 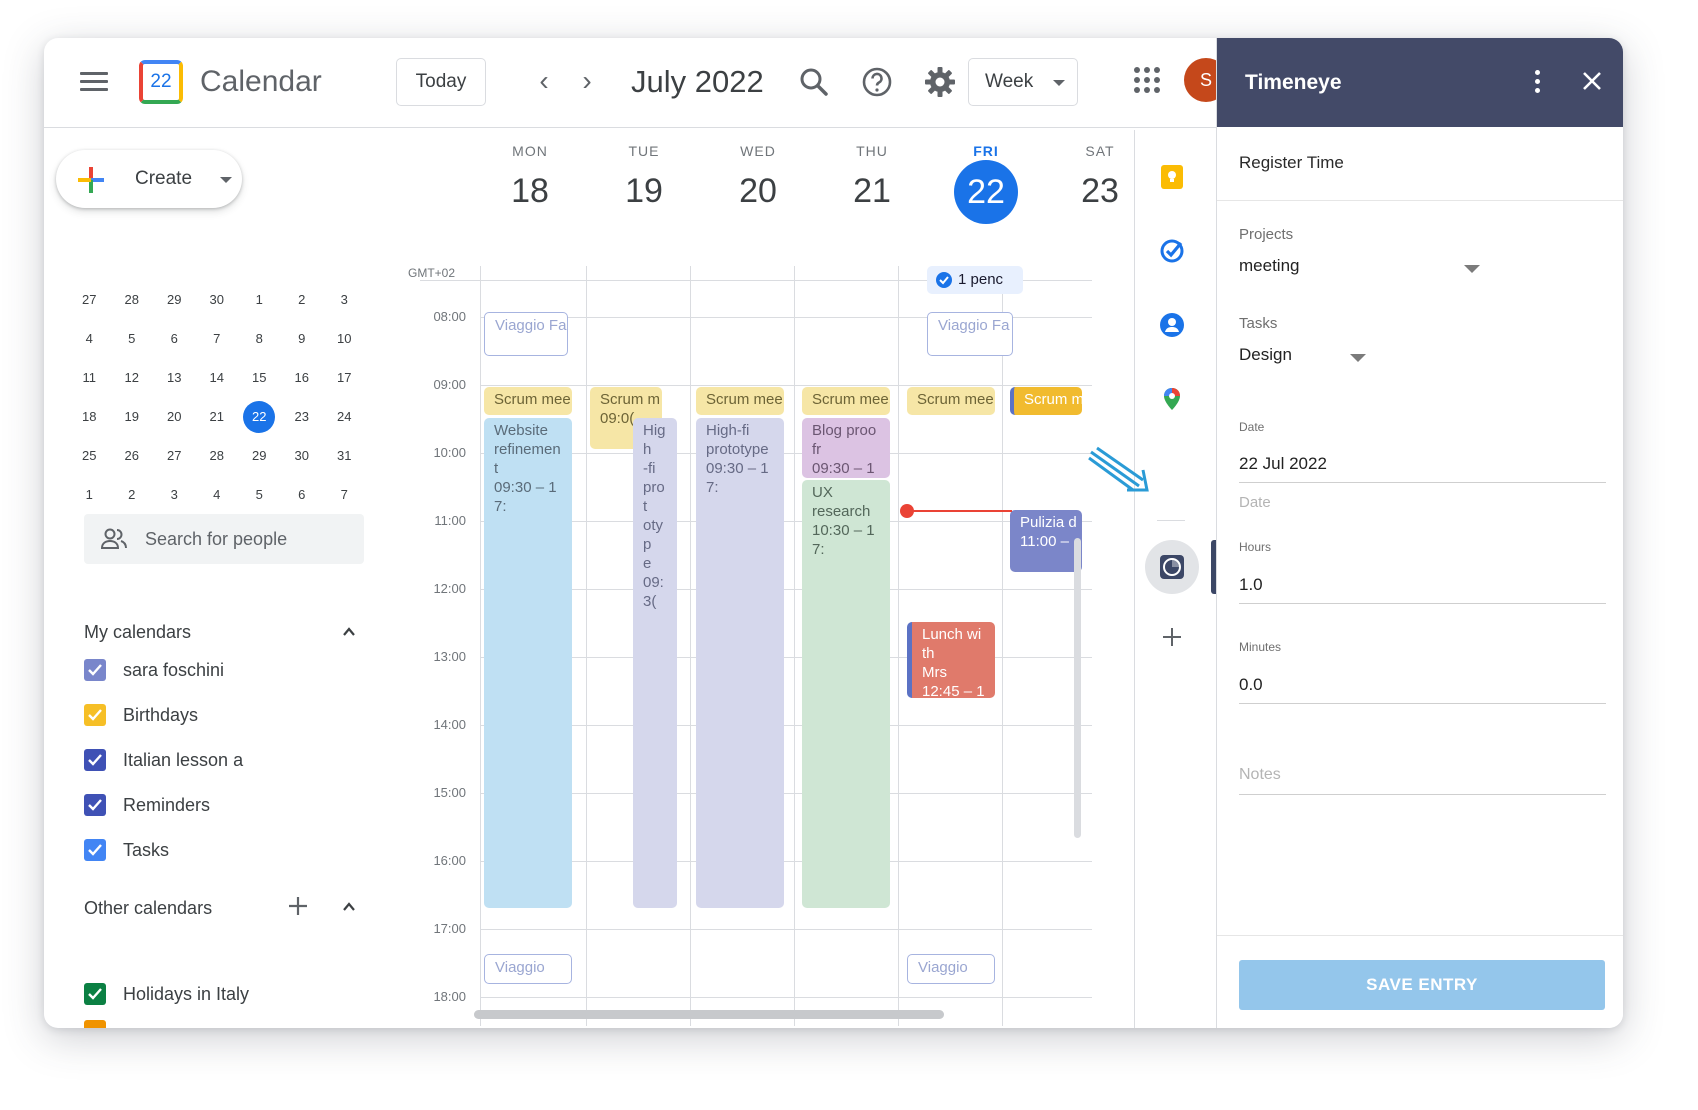 I want to click on vertical-scrollbar, so click(x=1077, y=688).